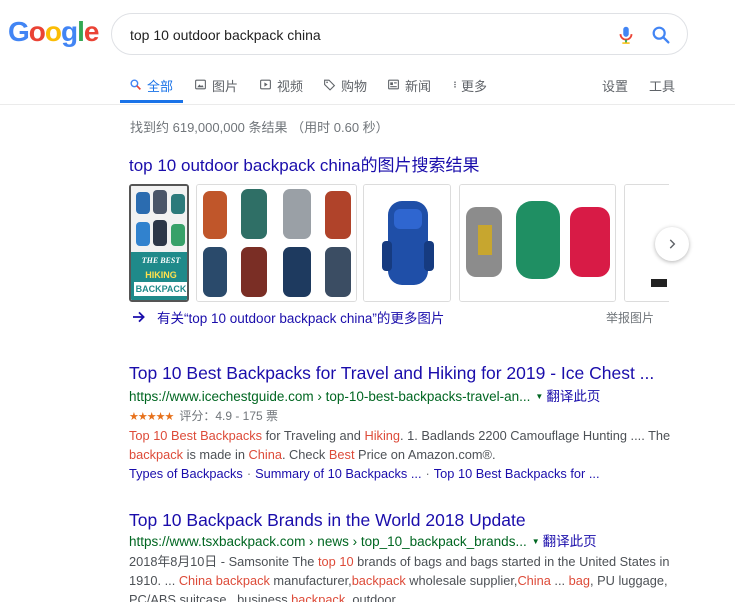 This screenshot has width=735, height=602. What do you see at coordinates (579, 580) in the screenshot?
I see `snippet-highlight: bag` at bounding box center [579, 580].